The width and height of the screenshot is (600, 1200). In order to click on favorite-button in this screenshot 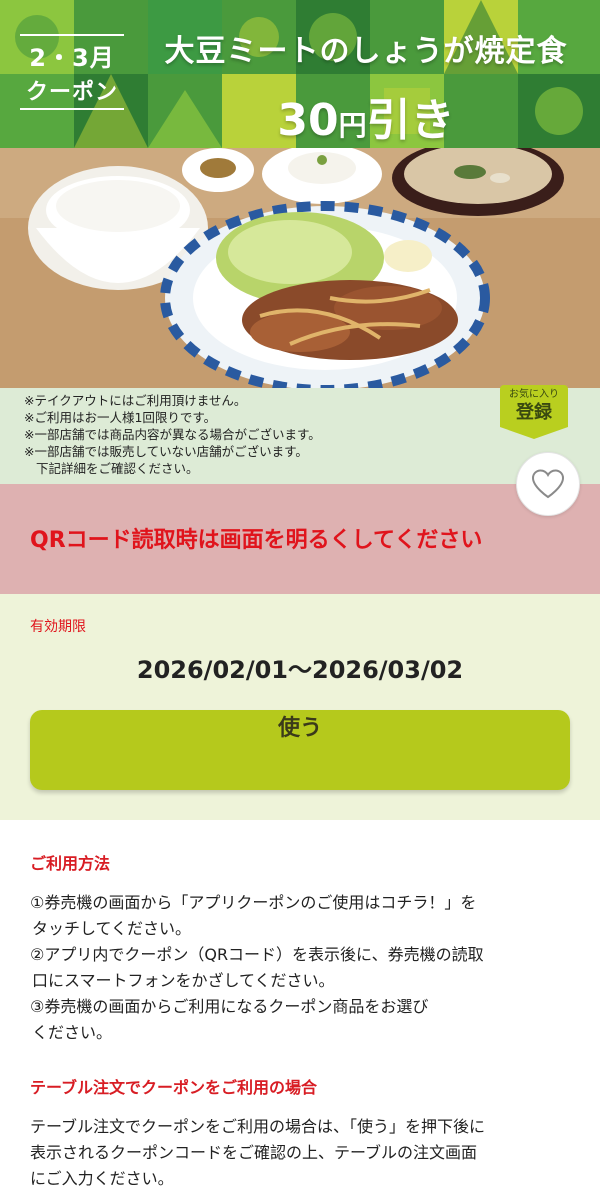, I will do `click(548, 484)`.